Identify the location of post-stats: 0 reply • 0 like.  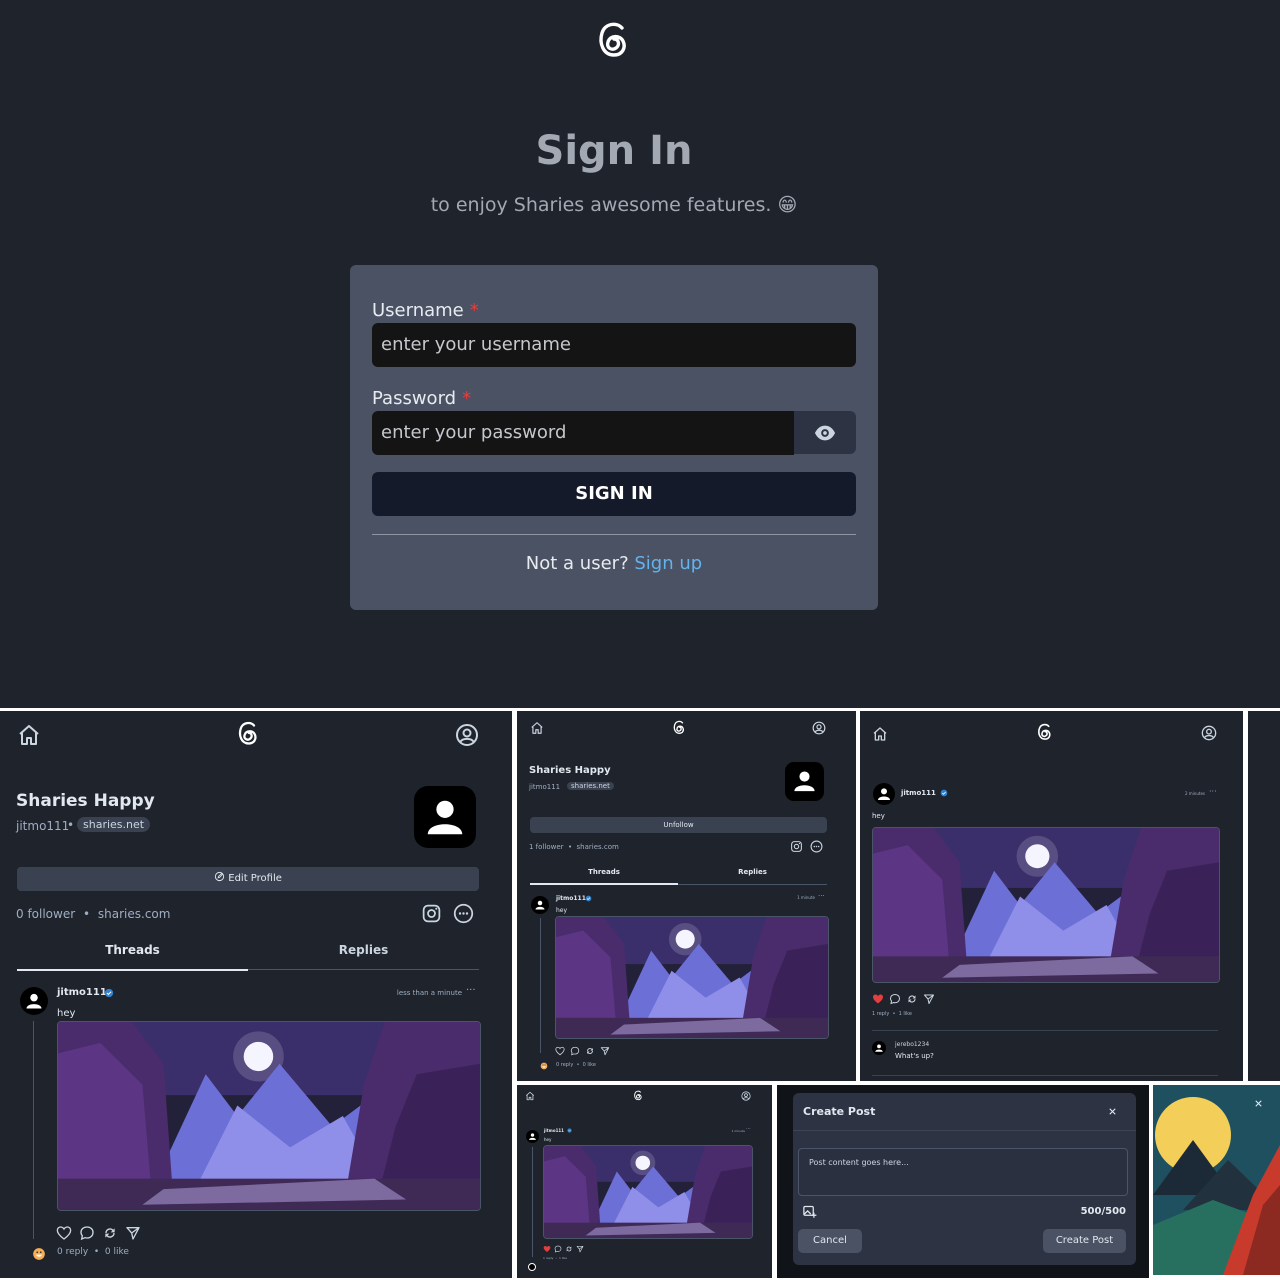
(576, 1065).